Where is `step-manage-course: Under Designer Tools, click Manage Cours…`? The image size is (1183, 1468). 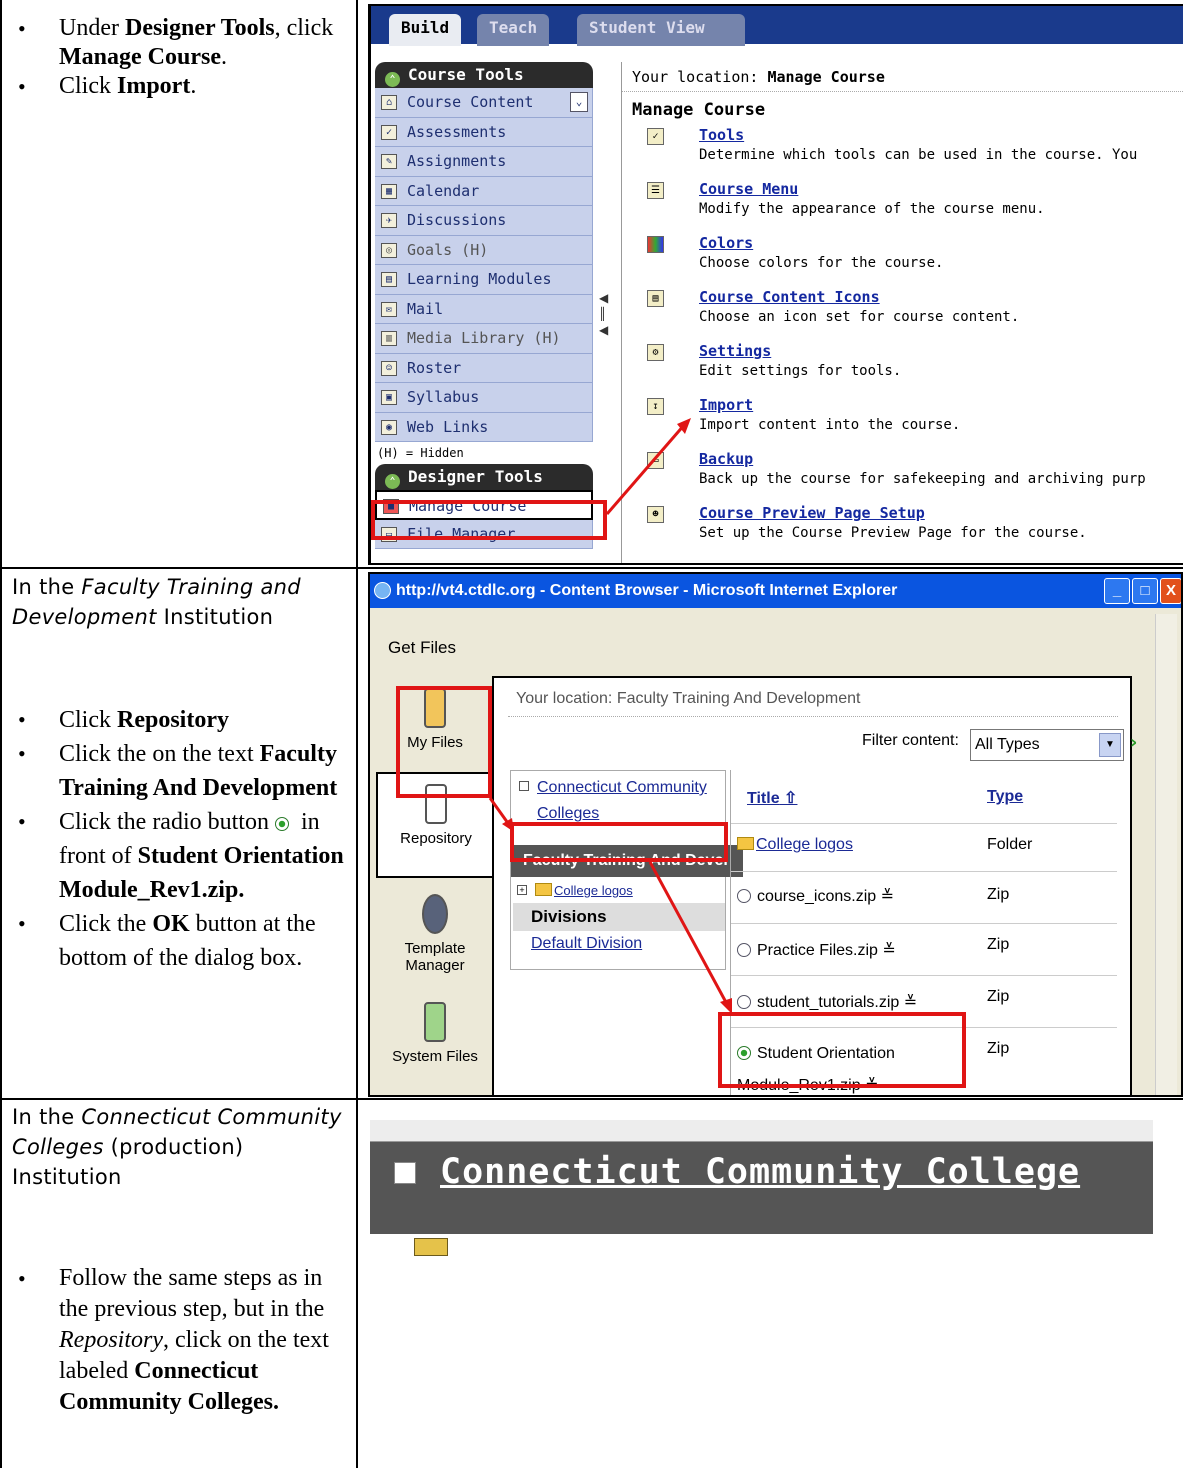
step-manage-course: Under Designer Tools, click Manage Cours… is located at coordinates (178, 43).